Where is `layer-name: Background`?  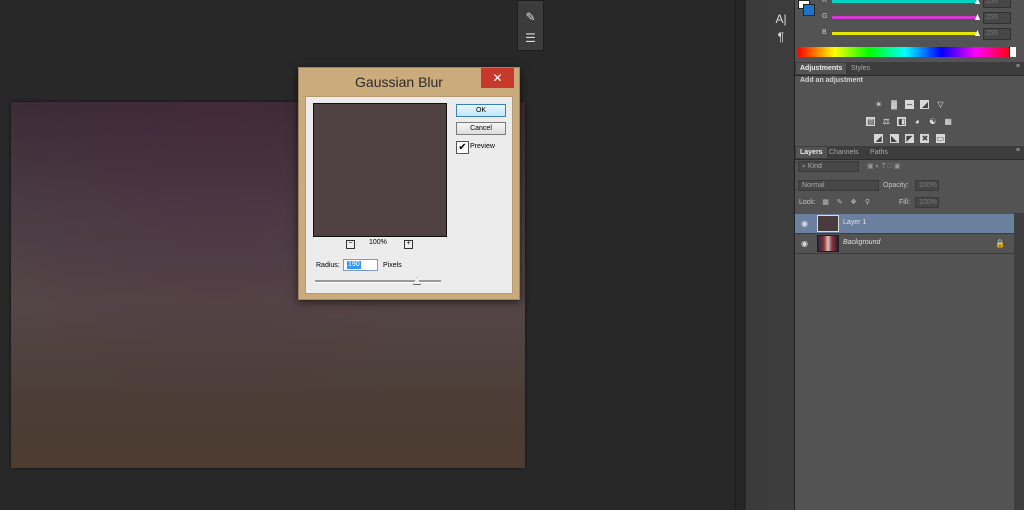 layer-name: Background is located at coordinates (861, 242).